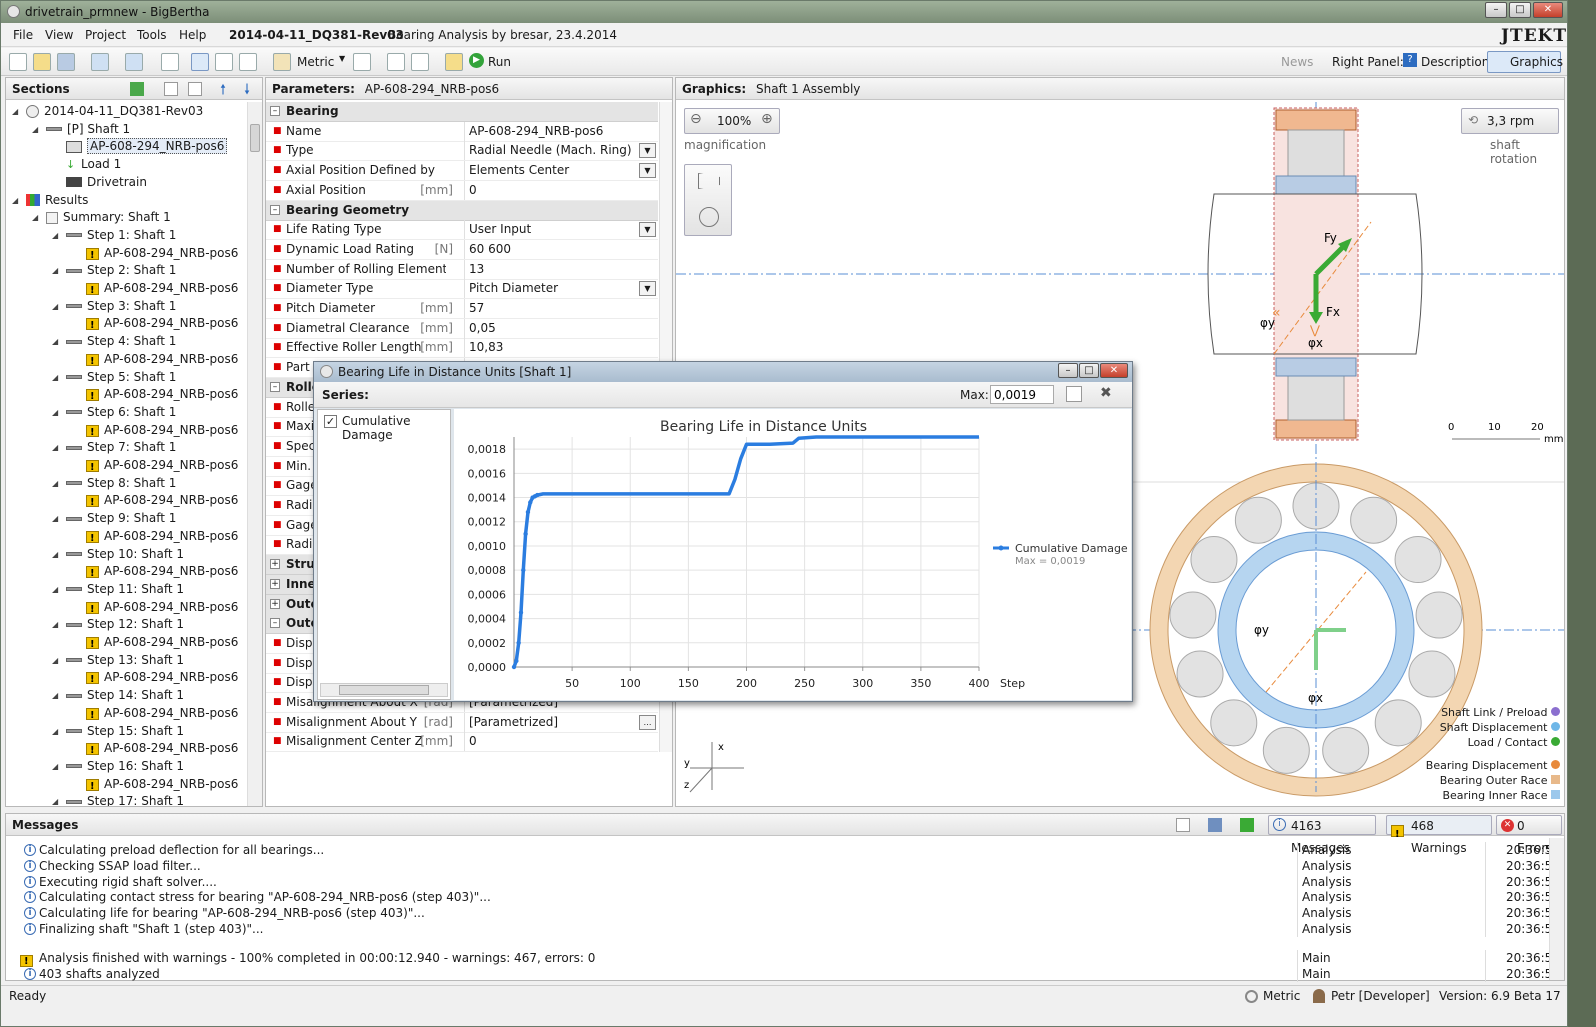  Describe the element at coordinates (315, 62) in the screenshot. I see `units-select: Metric` at that location.